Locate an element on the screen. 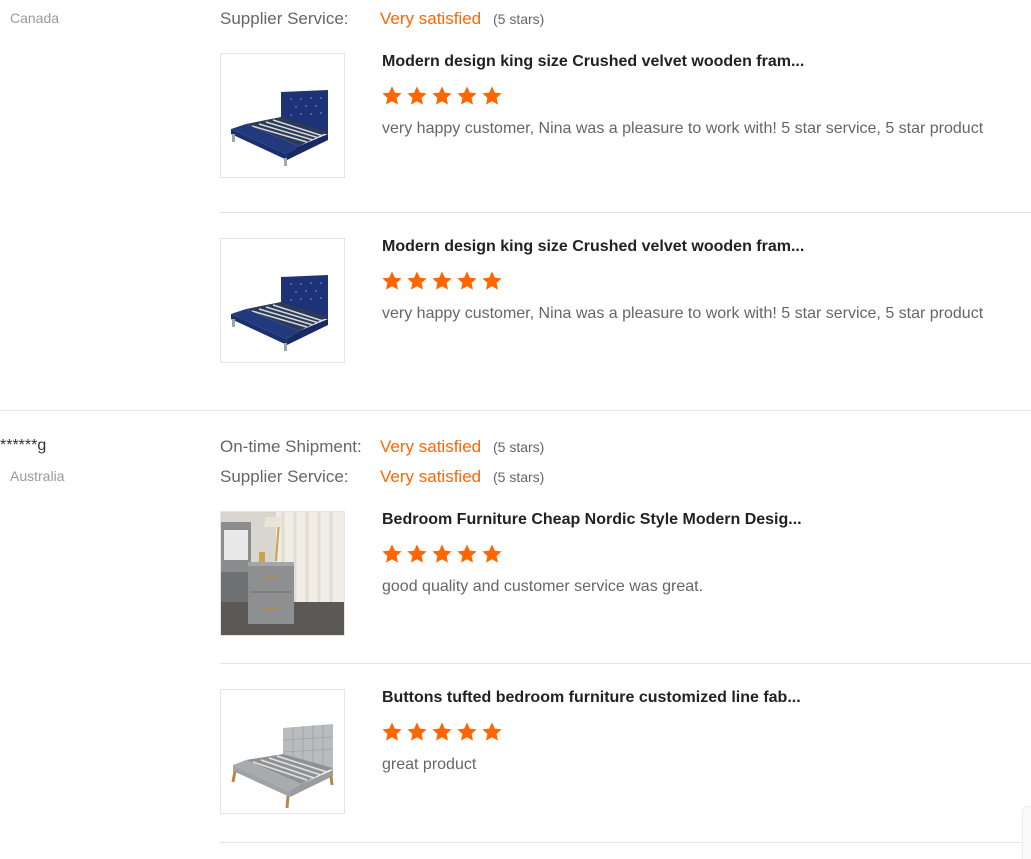  reviewer-divider is located at coordinates (515, 410).